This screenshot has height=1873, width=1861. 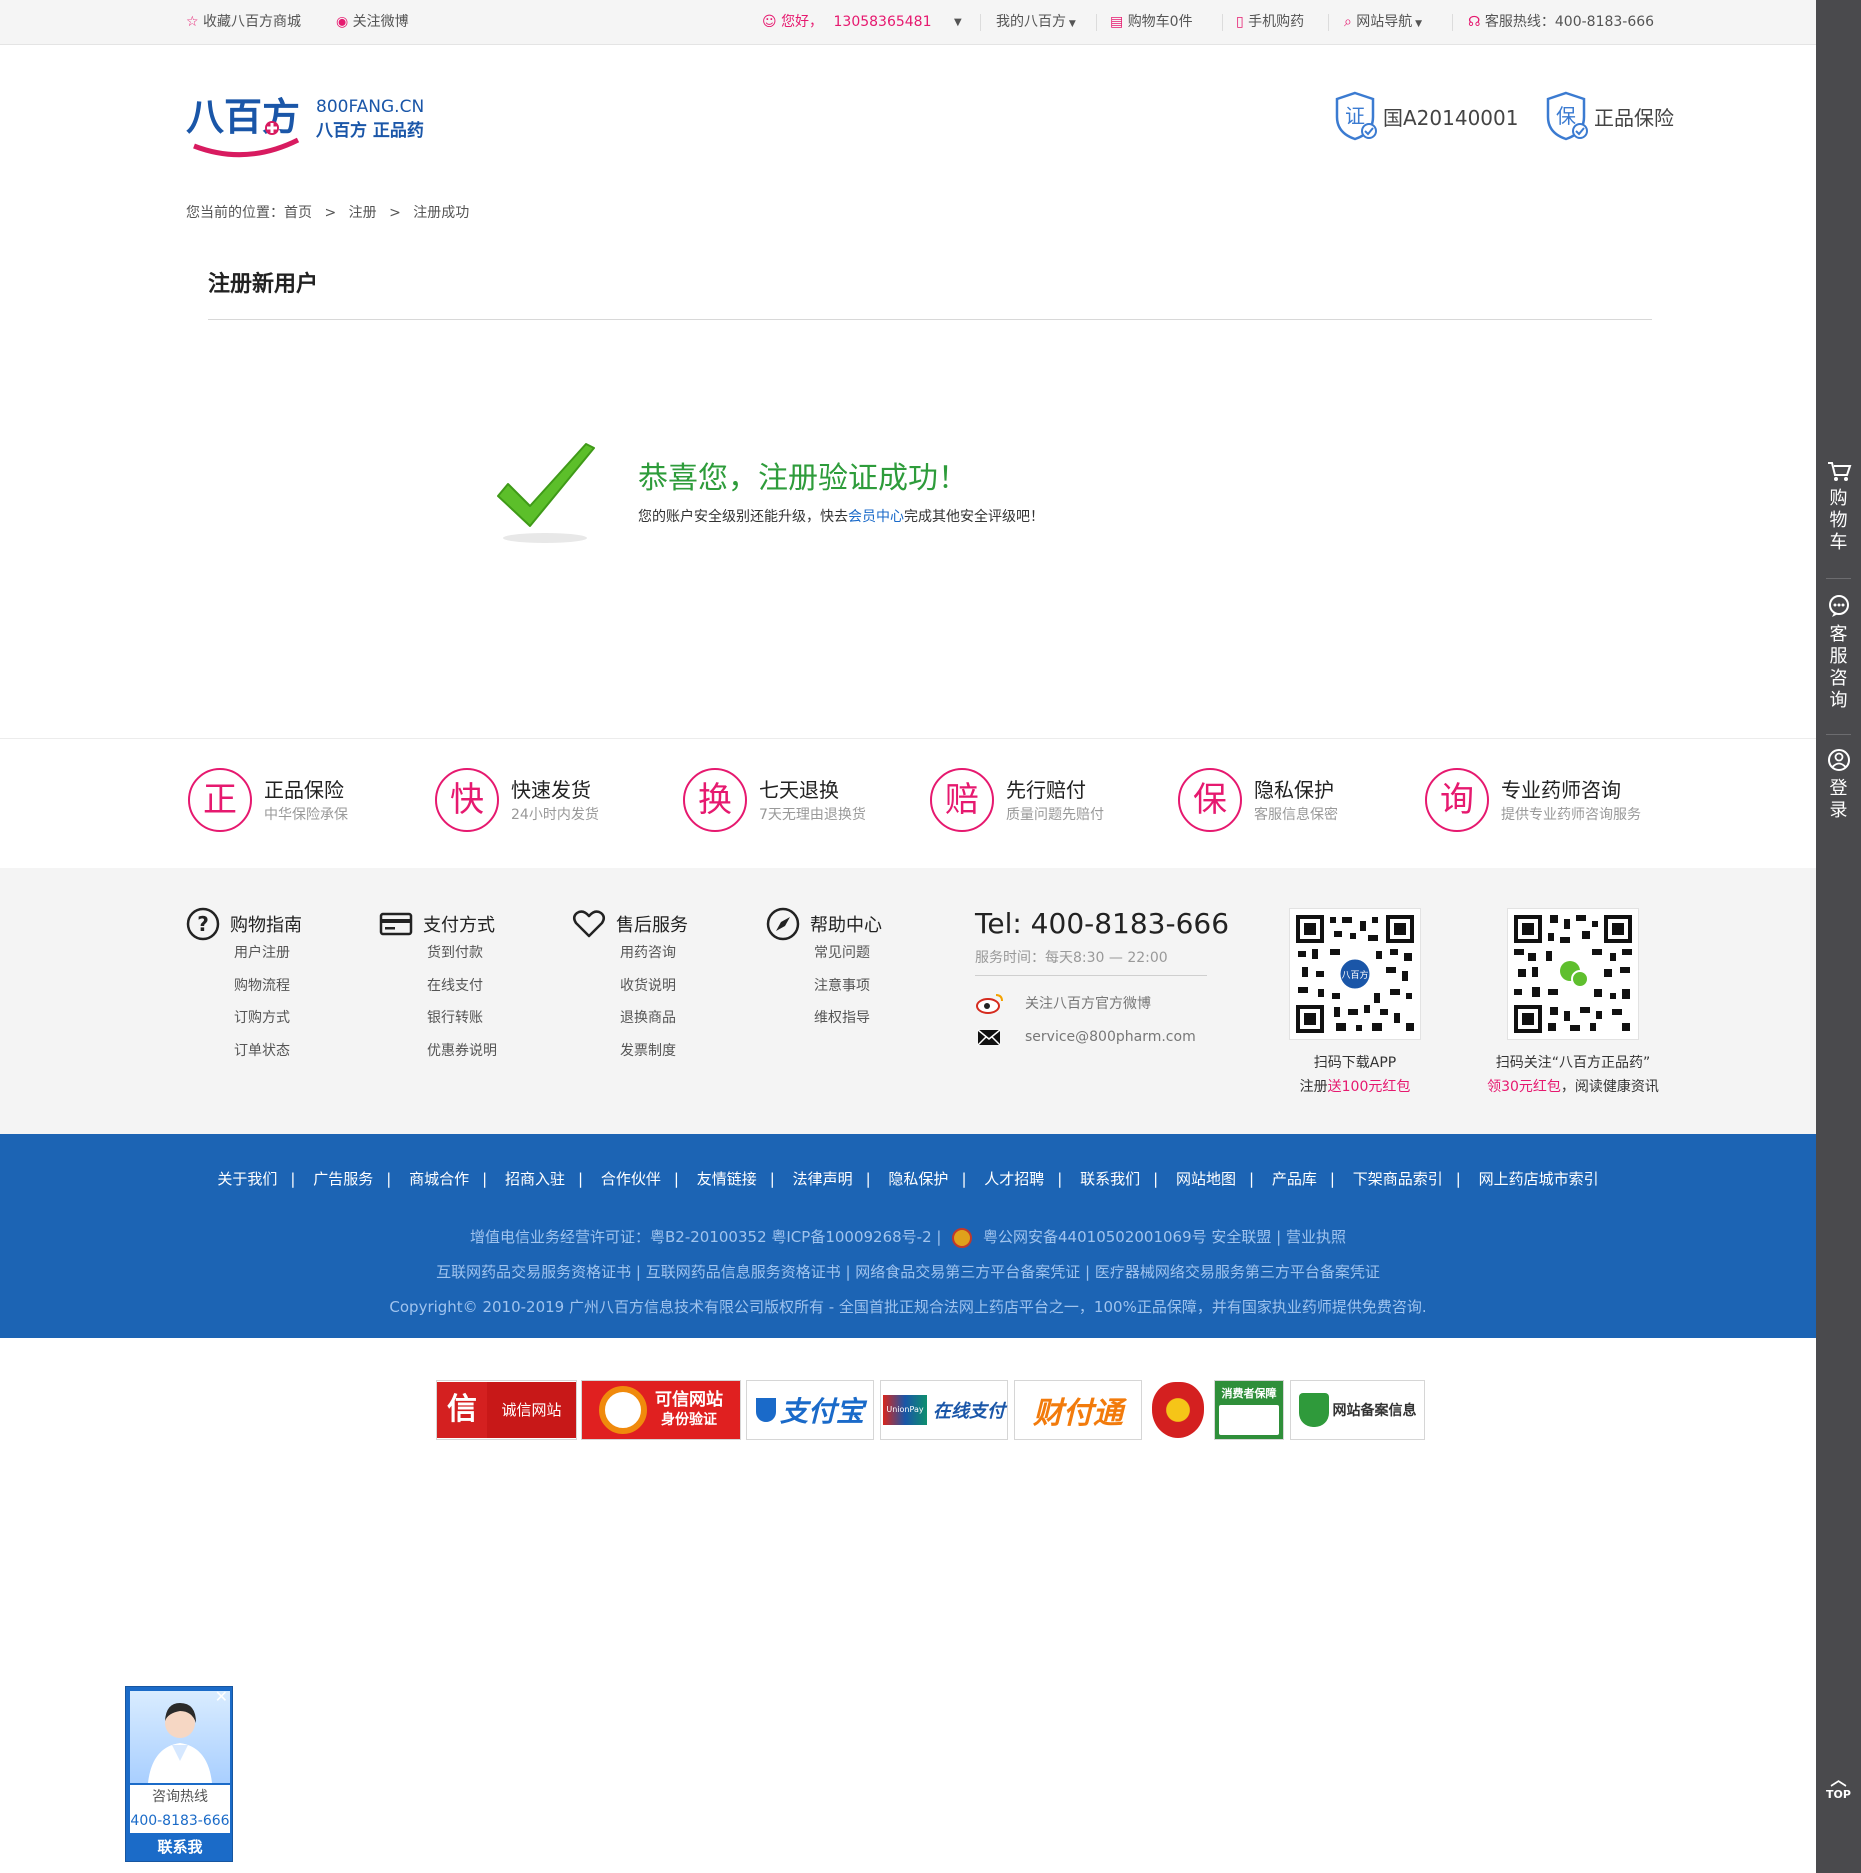 I want to click on user-greeting: ☺ 您好， 13058365481, so click(x=847, y=22).